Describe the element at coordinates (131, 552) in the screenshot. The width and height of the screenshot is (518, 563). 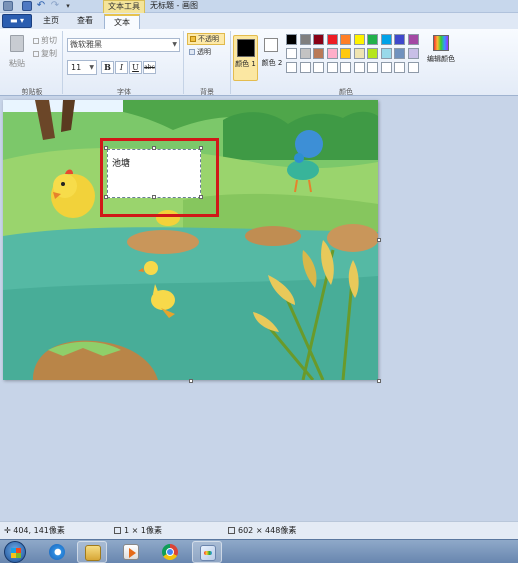
I see `media-player-icon` at that location.